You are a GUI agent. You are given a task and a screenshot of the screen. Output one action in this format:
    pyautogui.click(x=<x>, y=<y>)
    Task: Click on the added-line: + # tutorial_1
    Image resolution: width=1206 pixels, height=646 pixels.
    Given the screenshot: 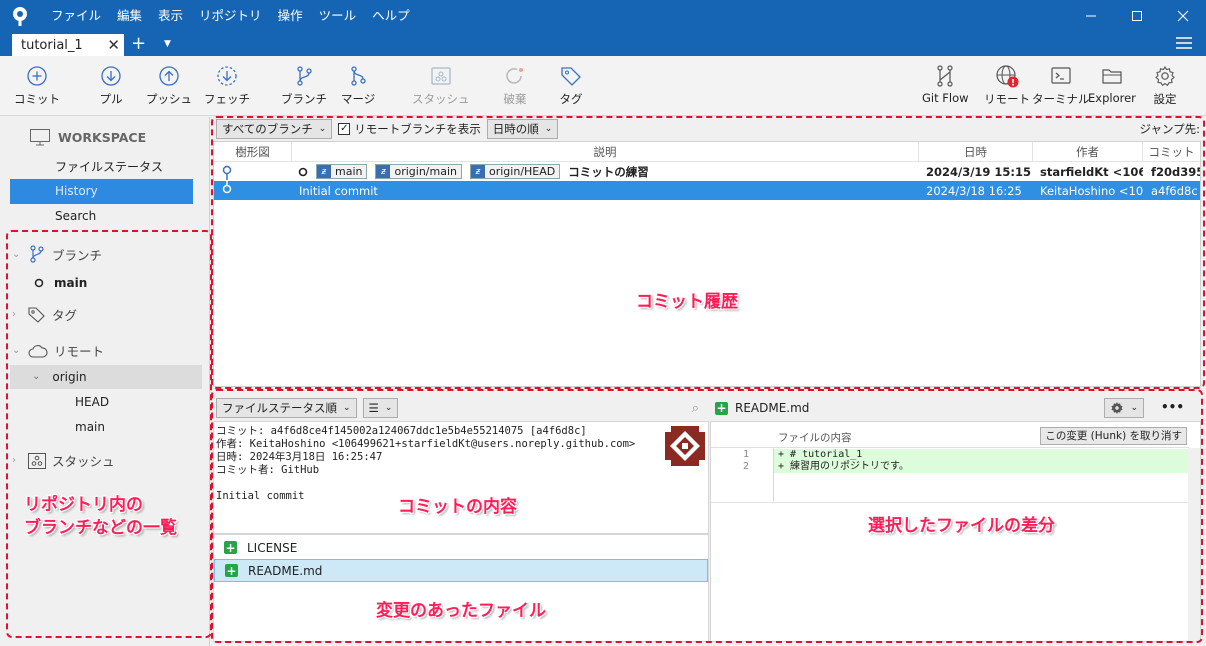 What is the action you would take?
    pyautogui.click(x=981, y=455)
    